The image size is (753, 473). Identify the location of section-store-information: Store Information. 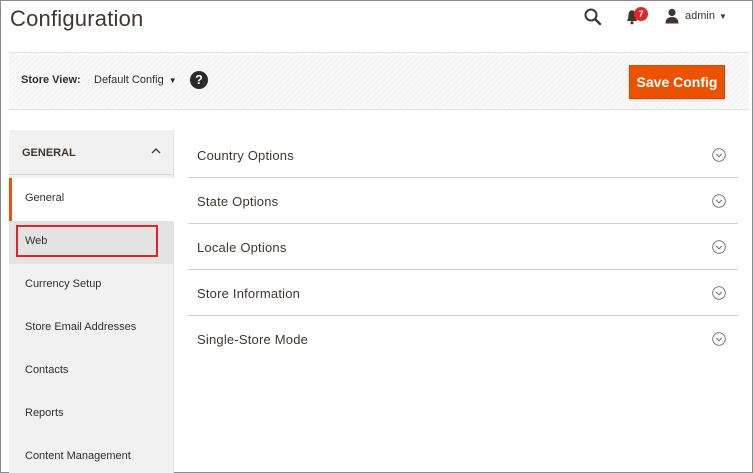
(463, 293).